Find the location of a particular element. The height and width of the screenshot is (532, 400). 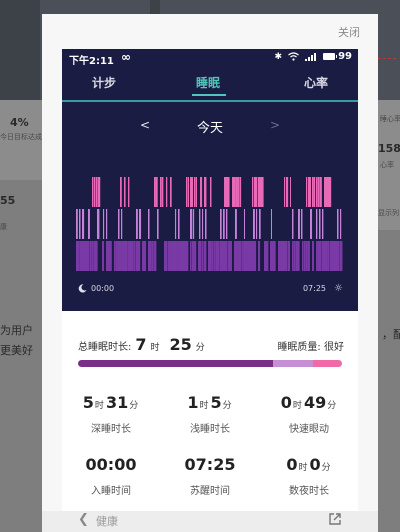

sleep-composition-bar is located at coordinates (210, 363).